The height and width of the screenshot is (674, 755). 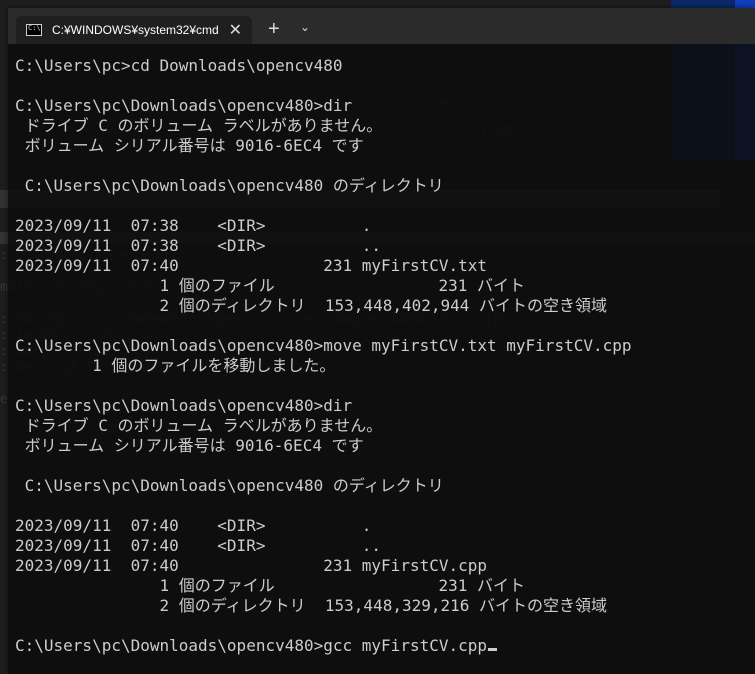 What do you see at coordinates (385, 246) in the screenshot?
I see `console-line: 2023/09/11 07:38 <DIR> ..` at bounding box center [385, 246].